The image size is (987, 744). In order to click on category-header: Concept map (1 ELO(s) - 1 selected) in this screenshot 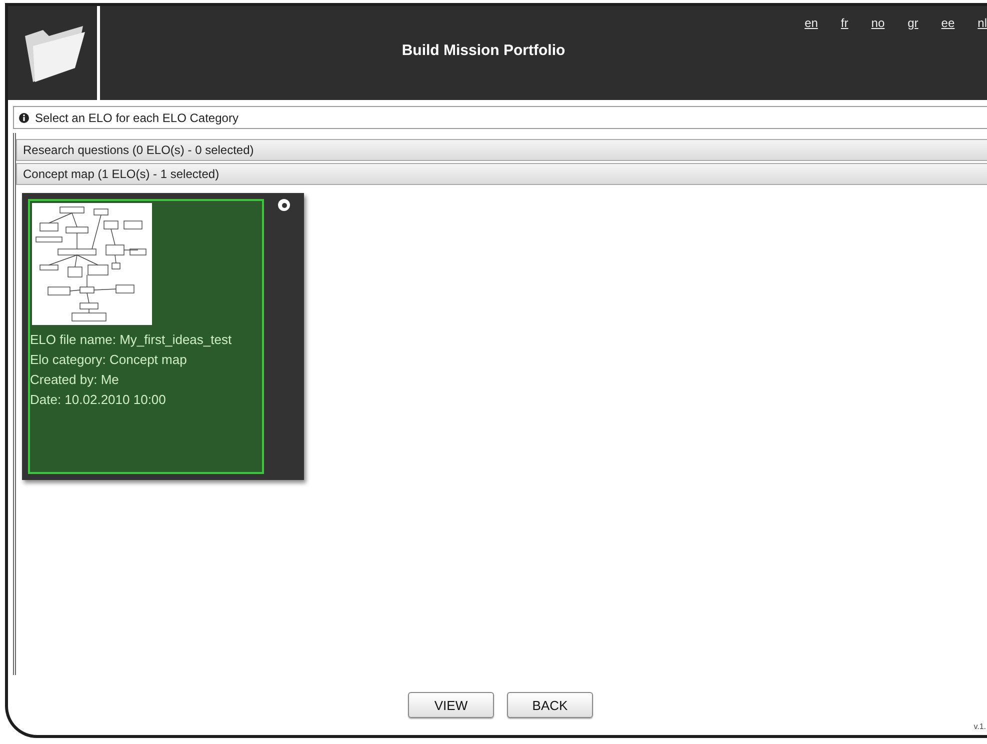, I will do `click(501, 174)`.